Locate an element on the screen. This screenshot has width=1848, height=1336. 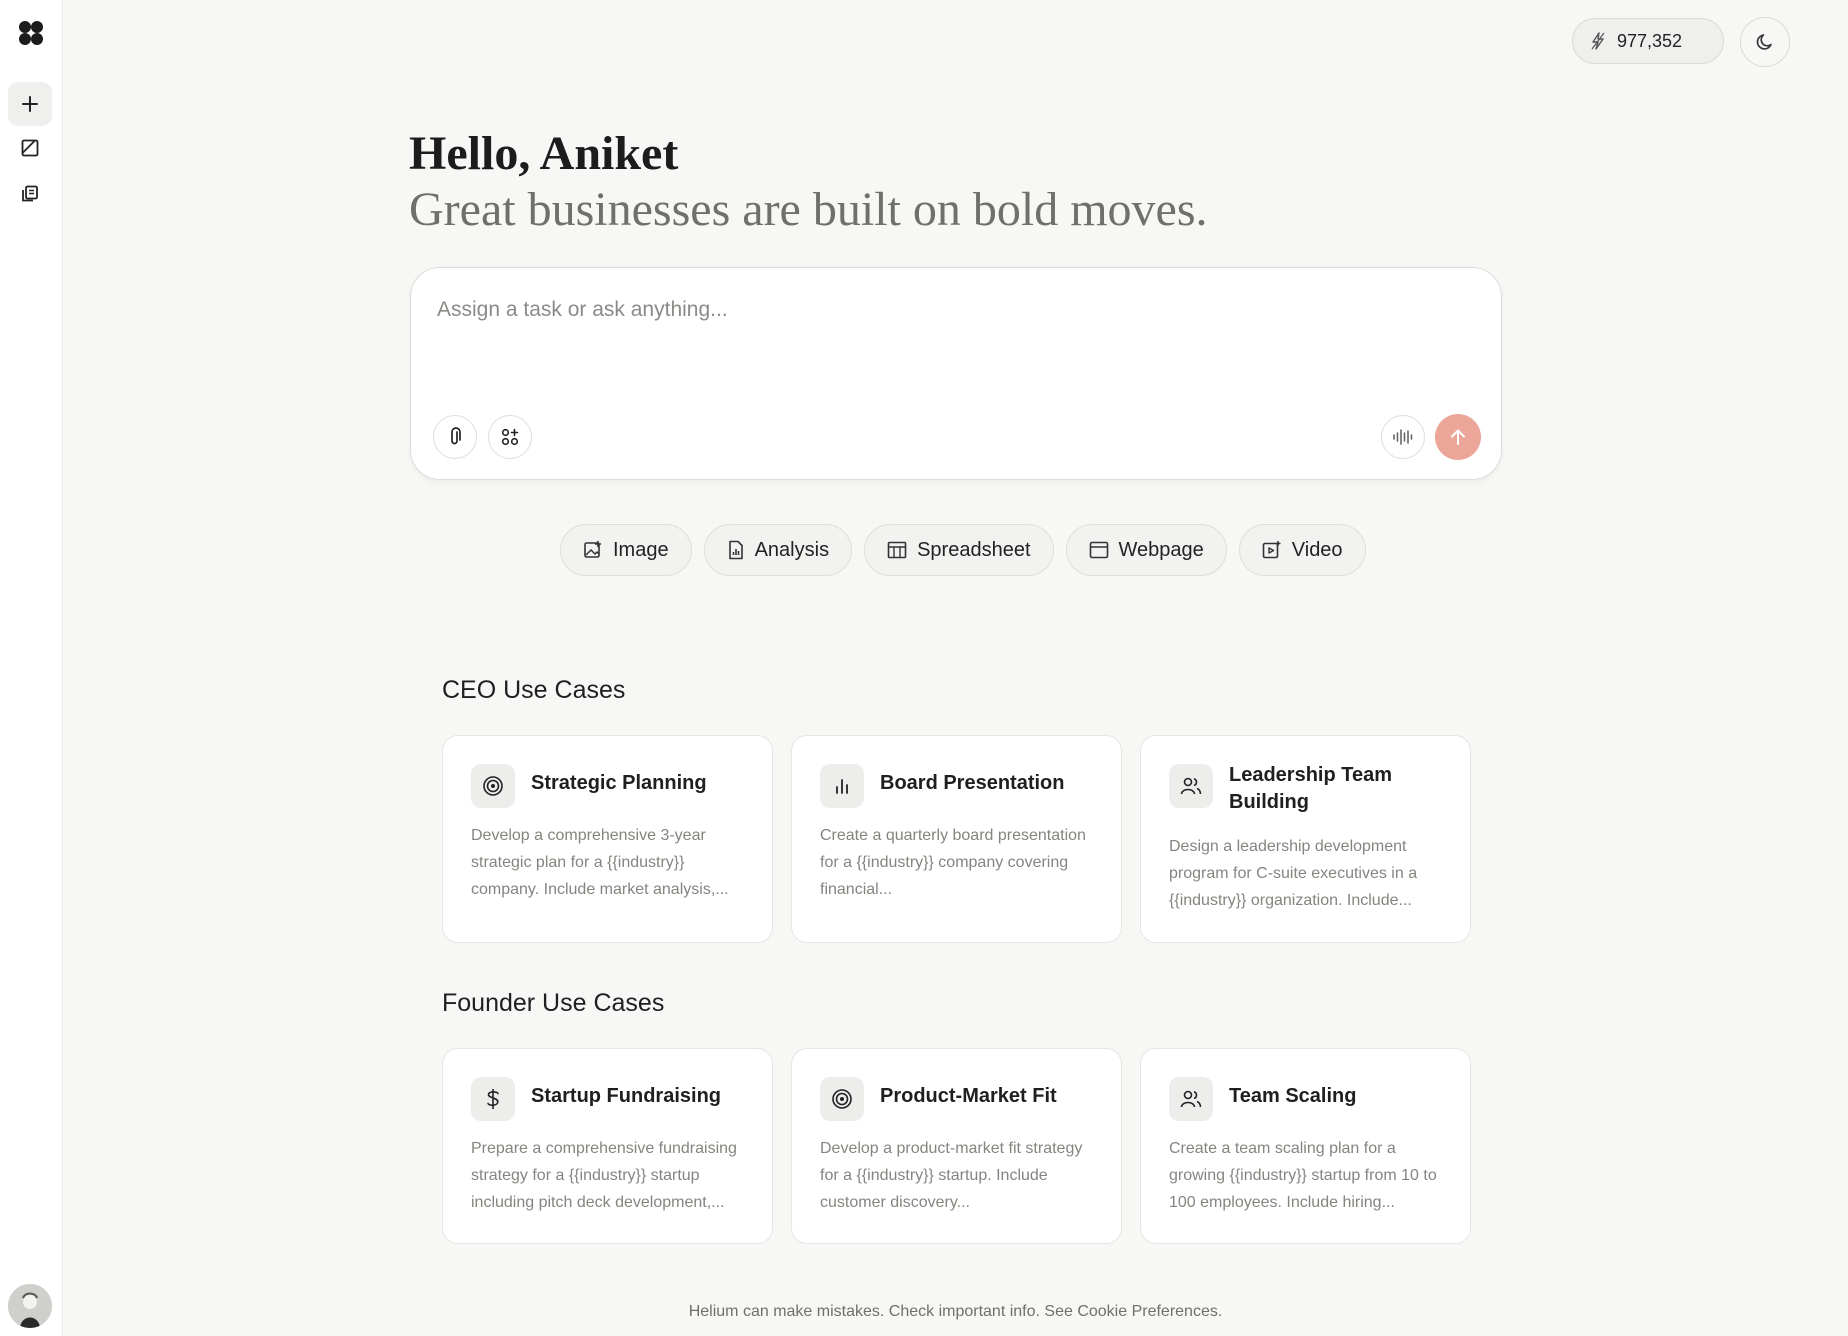
prompt-input is located at coordinates (952, 310).